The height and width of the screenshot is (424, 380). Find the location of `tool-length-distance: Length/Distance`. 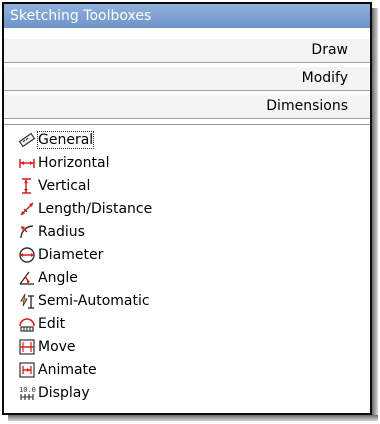

tool-length-distance: Length/Distance is located at coordinates (85, 209).